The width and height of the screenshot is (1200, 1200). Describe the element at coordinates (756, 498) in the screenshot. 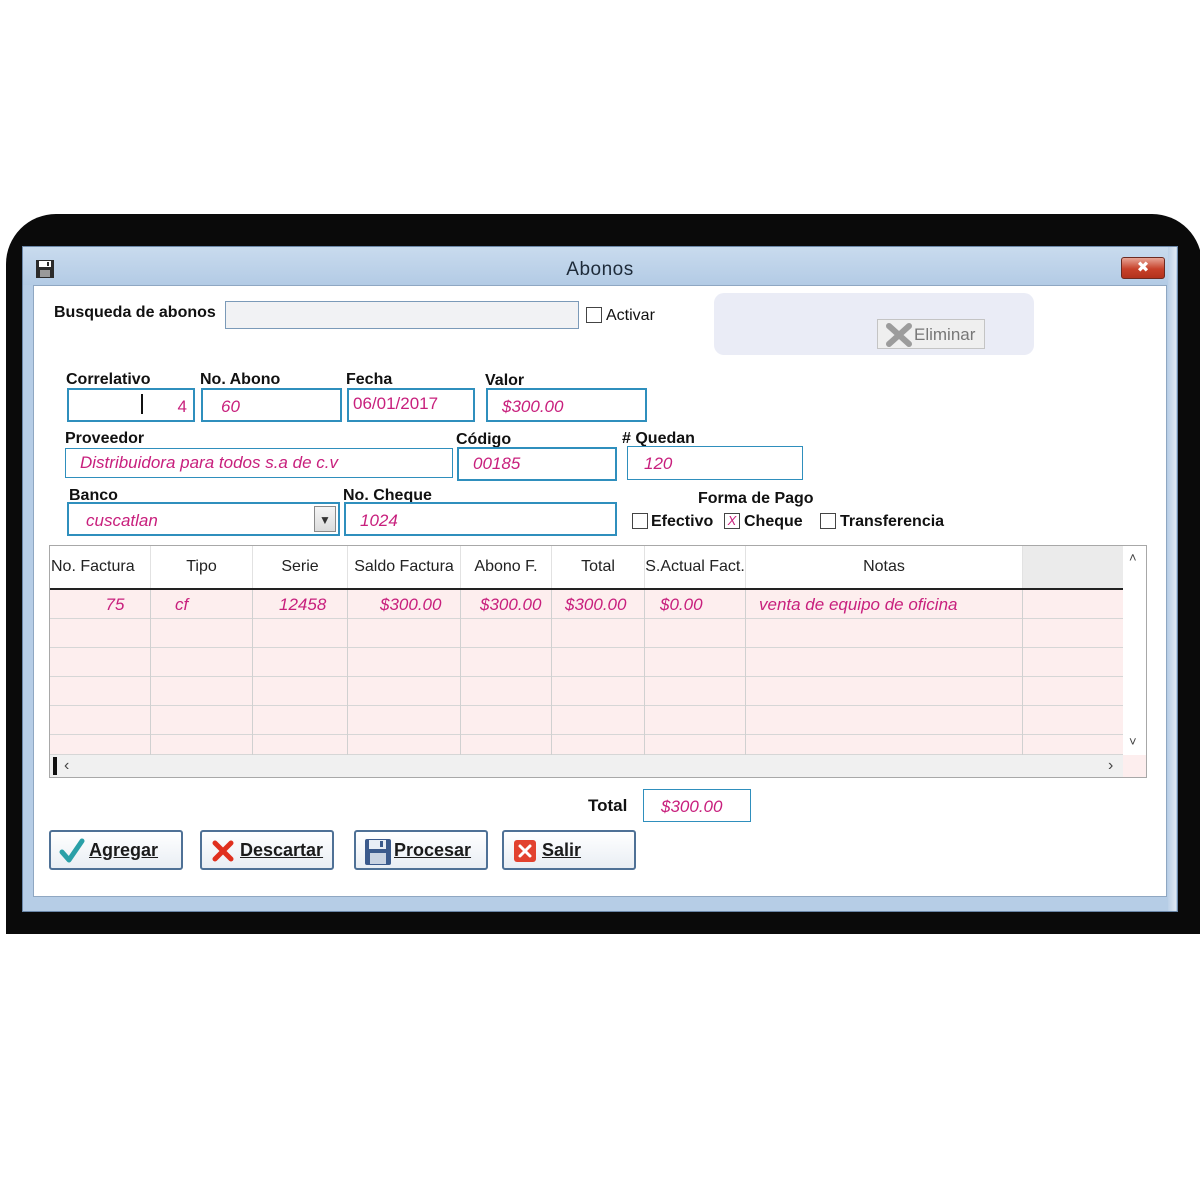

I see `forma-pago-label: Forma de Pago` at that location.